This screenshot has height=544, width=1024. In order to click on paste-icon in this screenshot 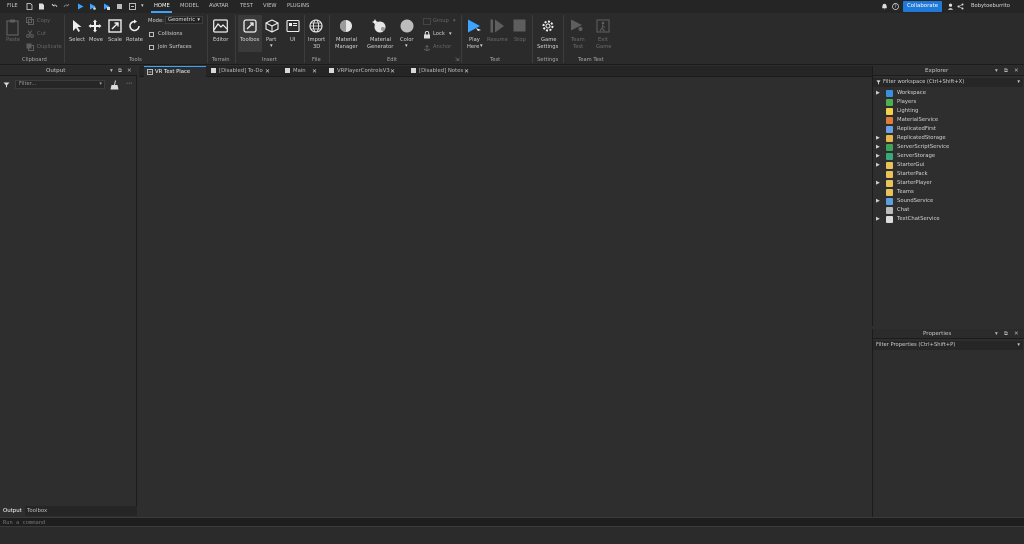, I will do `click(13, 27)`.